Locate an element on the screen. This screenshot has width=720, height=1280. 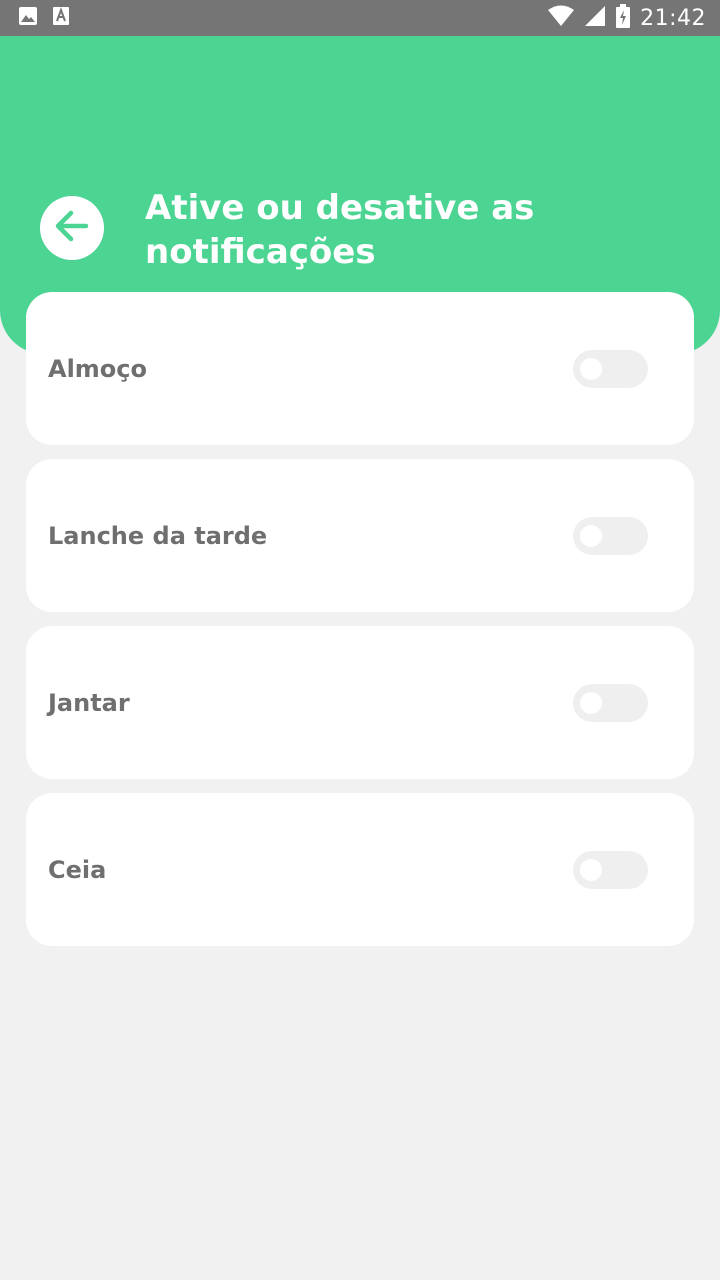
status-time: 21:42 is located at coordinates (673, 18).